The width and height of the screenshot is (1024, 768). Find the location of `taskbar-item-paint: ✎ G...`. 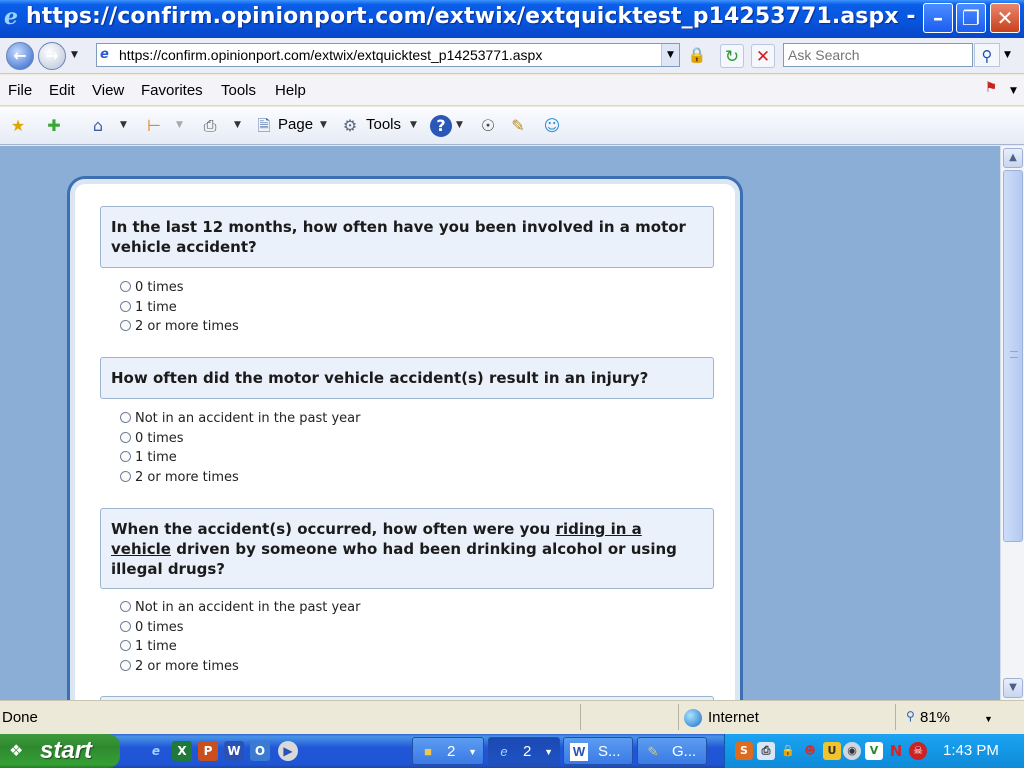

taskbar-item-paint: ✎ G... is located at coordinates (672, 751).